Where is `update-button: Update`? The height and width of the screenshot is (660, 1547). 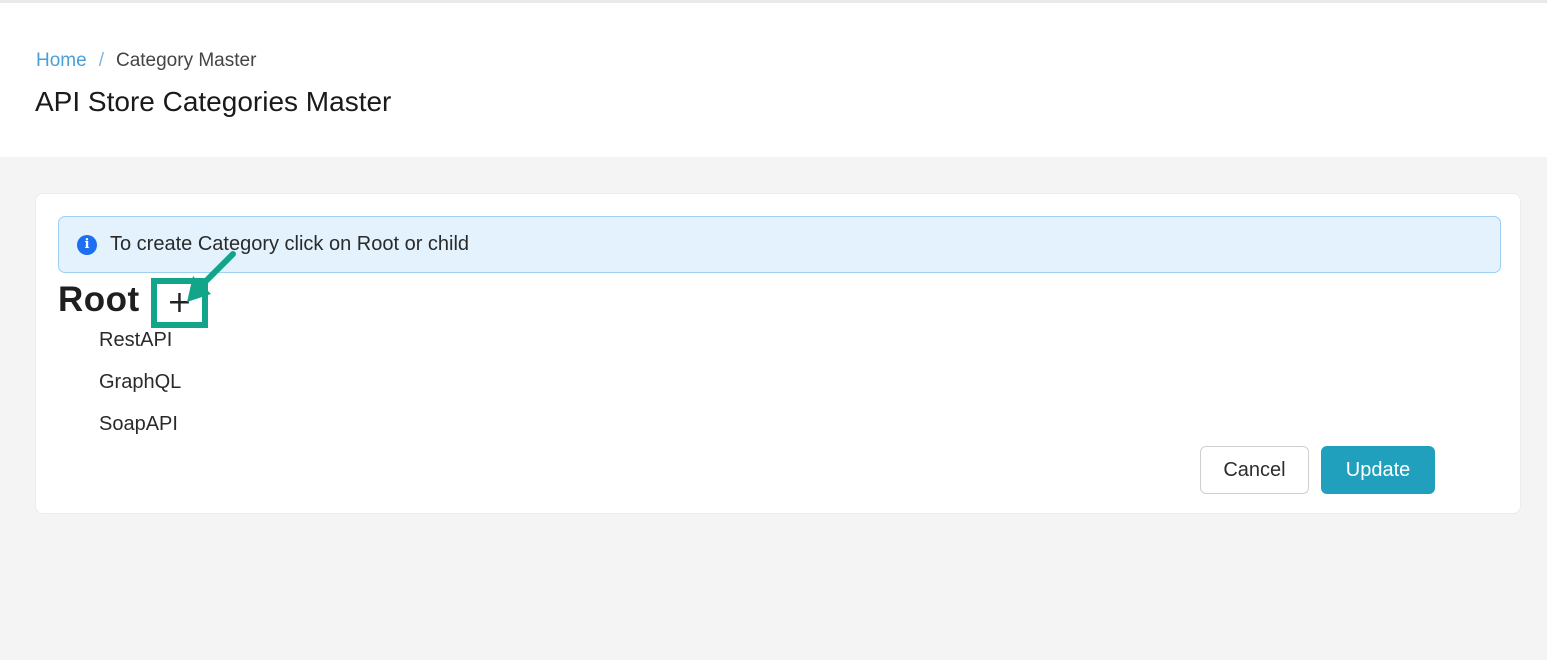 update-button: Update is located at coordinates (1378, 470).